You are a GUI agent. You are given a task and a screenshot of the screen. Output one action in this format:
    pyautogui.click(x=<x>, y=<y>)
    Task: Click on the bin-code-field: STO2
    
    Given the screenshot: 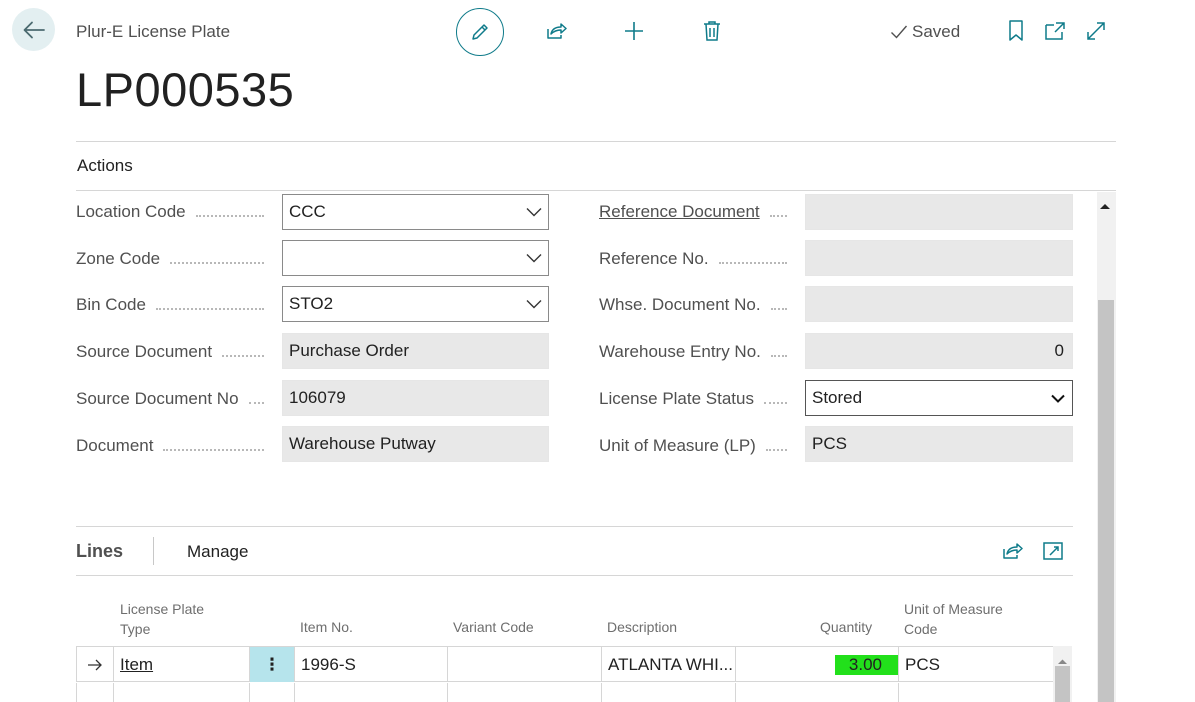 What is the action you would take?
    pyautogui.click(x=415, y=304)
    